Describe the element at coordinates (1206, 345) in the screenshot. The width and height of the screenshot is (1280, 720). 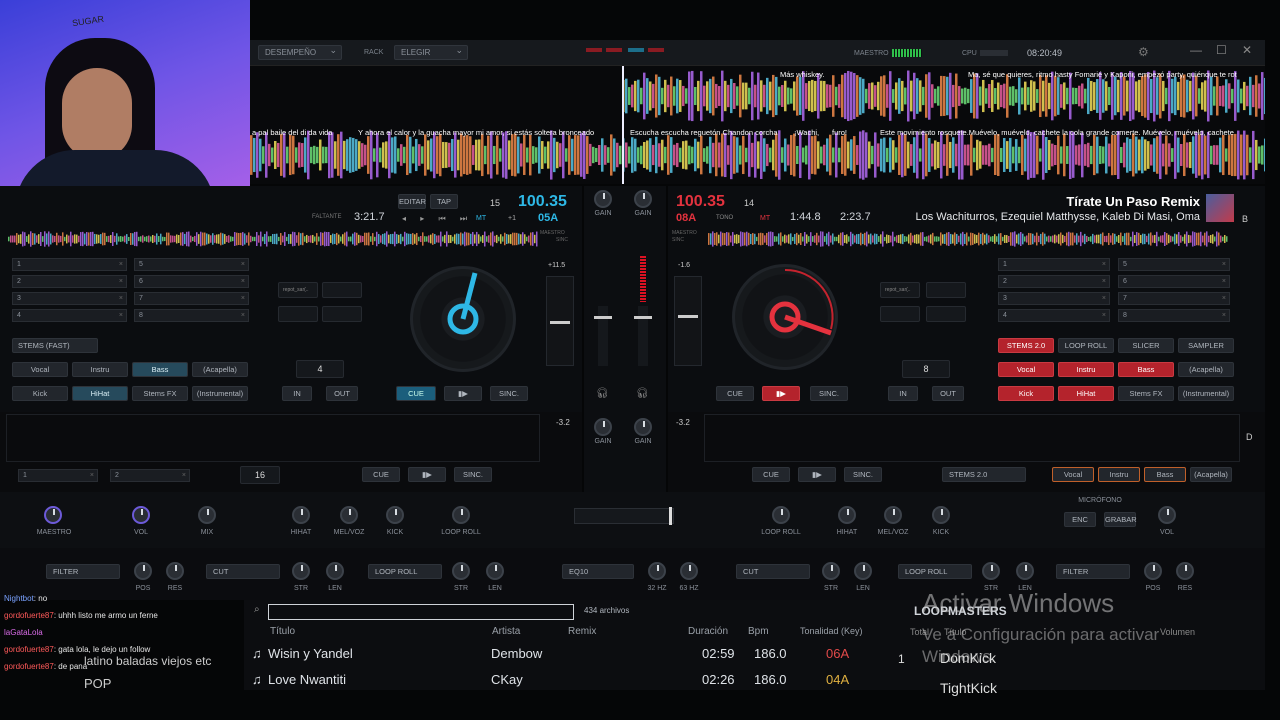
I see `deck-b-tab-sampler: SAMPLER` at that location.